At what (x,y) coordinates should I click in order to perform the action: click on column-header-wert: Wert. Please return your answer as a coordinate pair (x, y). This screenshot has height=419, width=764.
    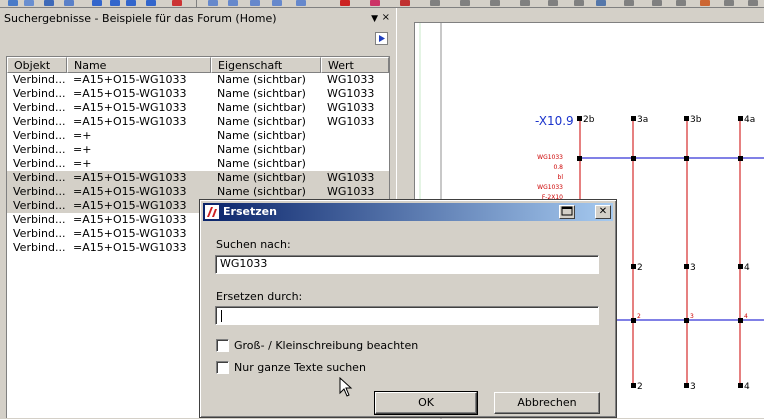
    Looking at the image, I should click on (355, 65).